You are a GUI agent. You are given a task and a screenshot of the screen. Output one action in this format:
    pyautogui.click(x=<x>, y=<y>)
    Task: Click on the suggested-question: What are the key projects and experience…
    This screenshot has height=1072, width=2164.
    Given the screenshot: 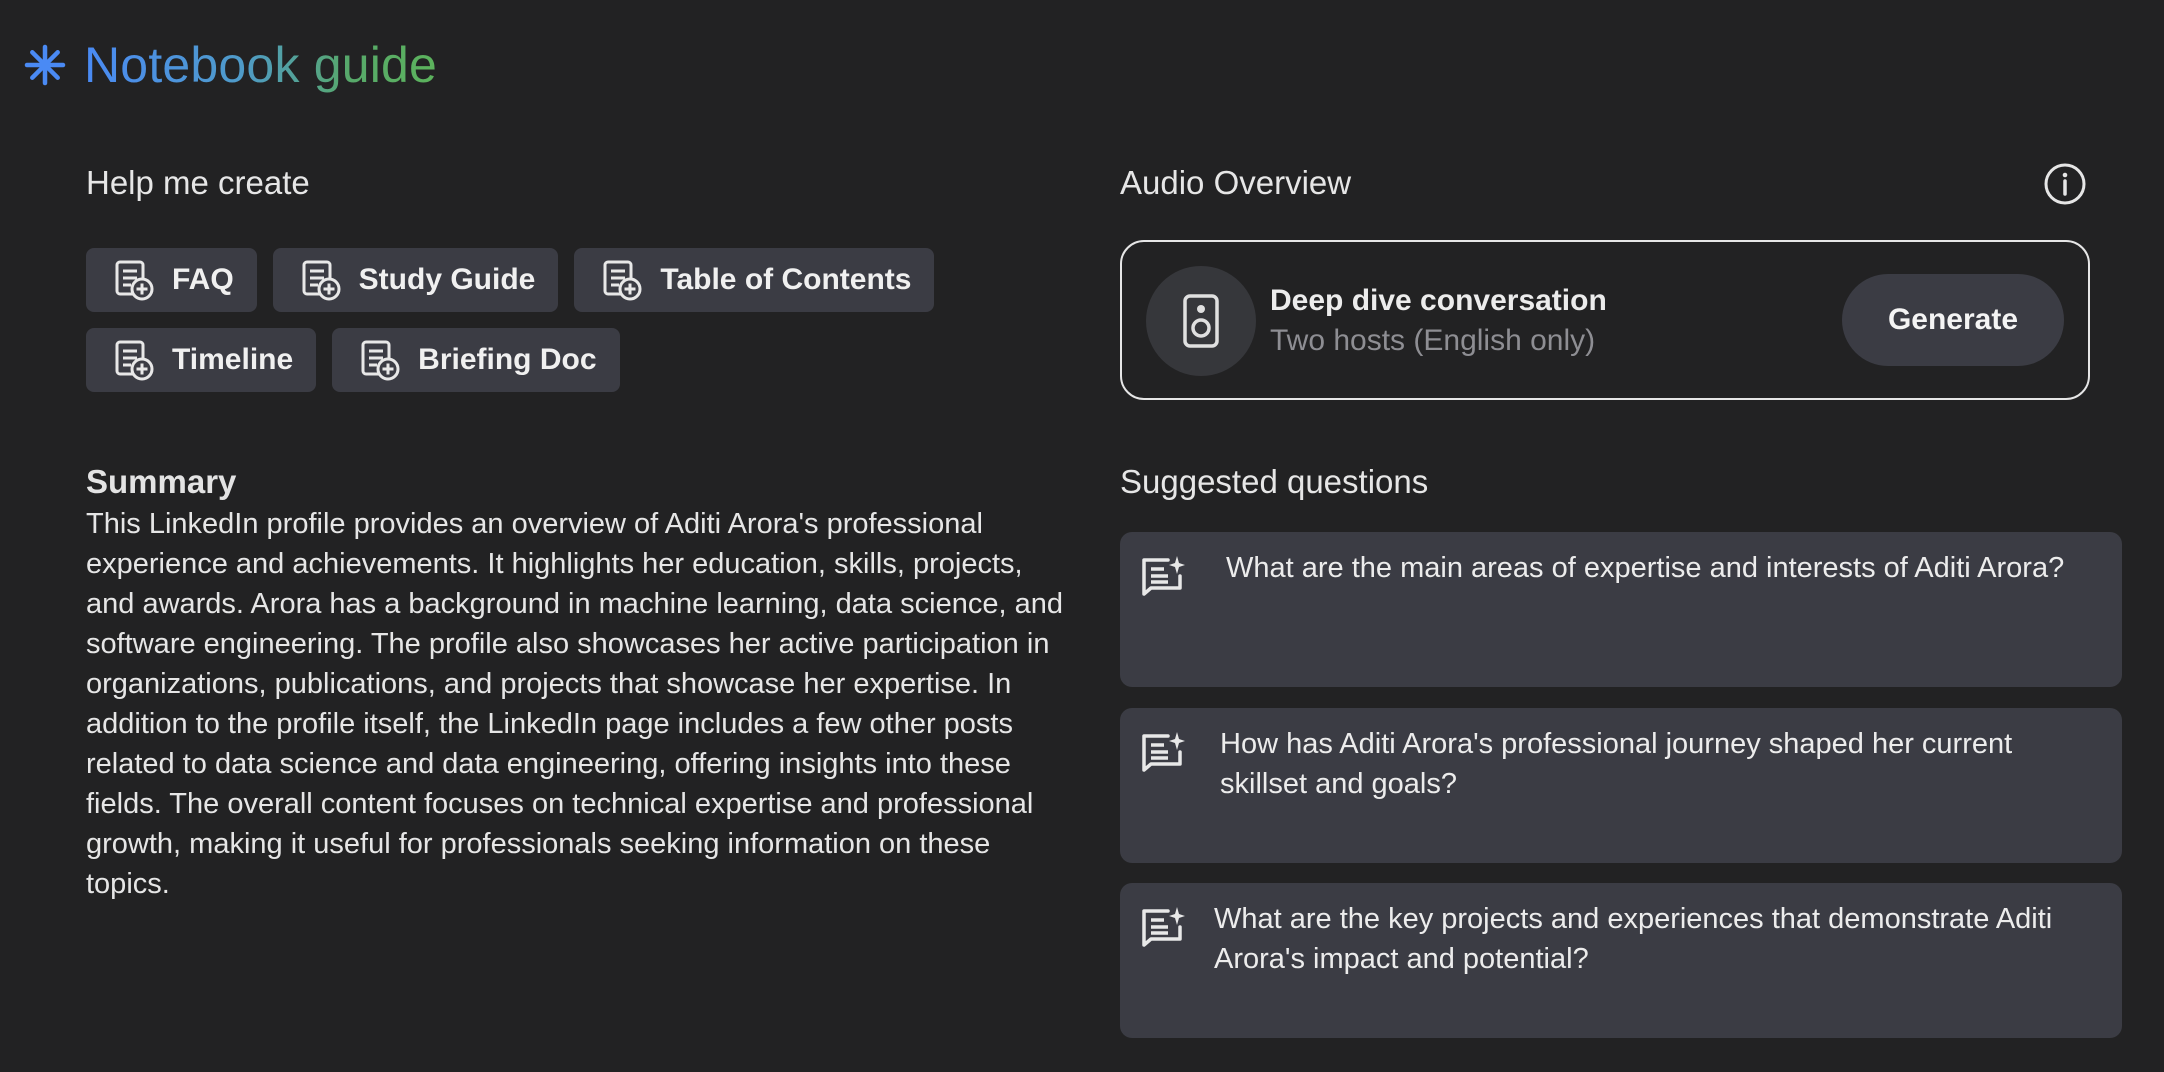 What is the action you would take?
    pyautogui.click(x=1621, y=960)
    